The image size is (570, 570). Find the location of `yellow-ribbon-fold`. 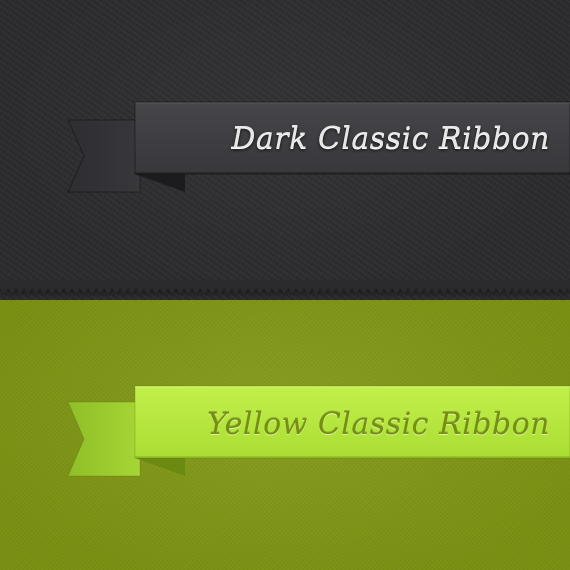

yellow-ribbon-fold is located at coordinates (160, 467).